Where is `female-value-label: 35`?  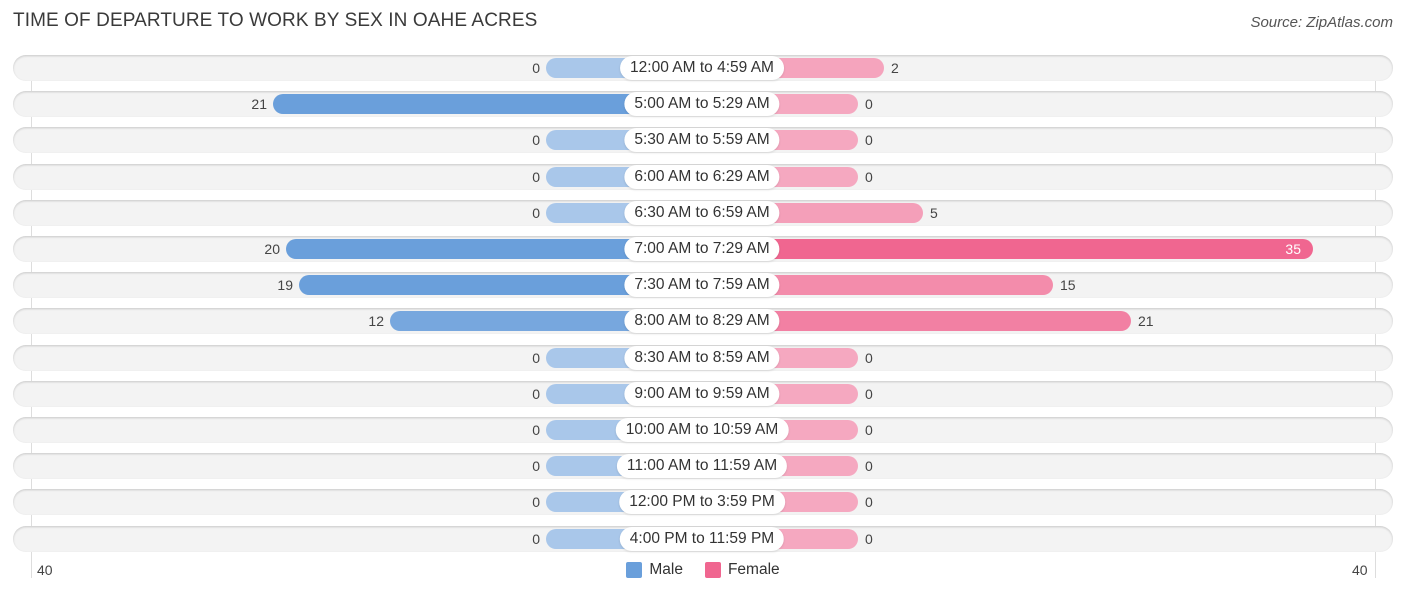
female-value-label: 35 is located at coordinates (1293, 249).